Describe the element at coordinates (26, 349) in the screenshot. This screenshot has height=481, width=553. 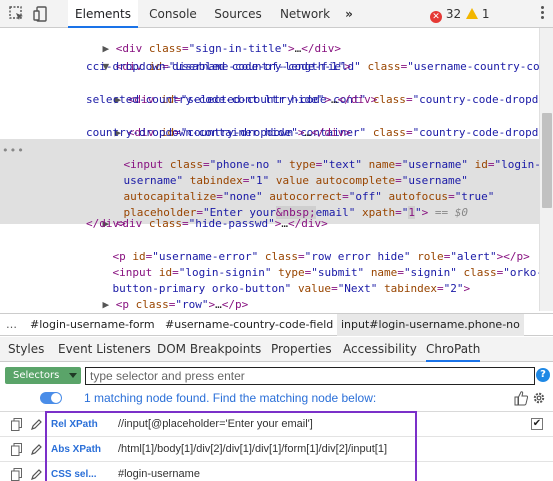
I see `tab-styles: Styles` at that location.